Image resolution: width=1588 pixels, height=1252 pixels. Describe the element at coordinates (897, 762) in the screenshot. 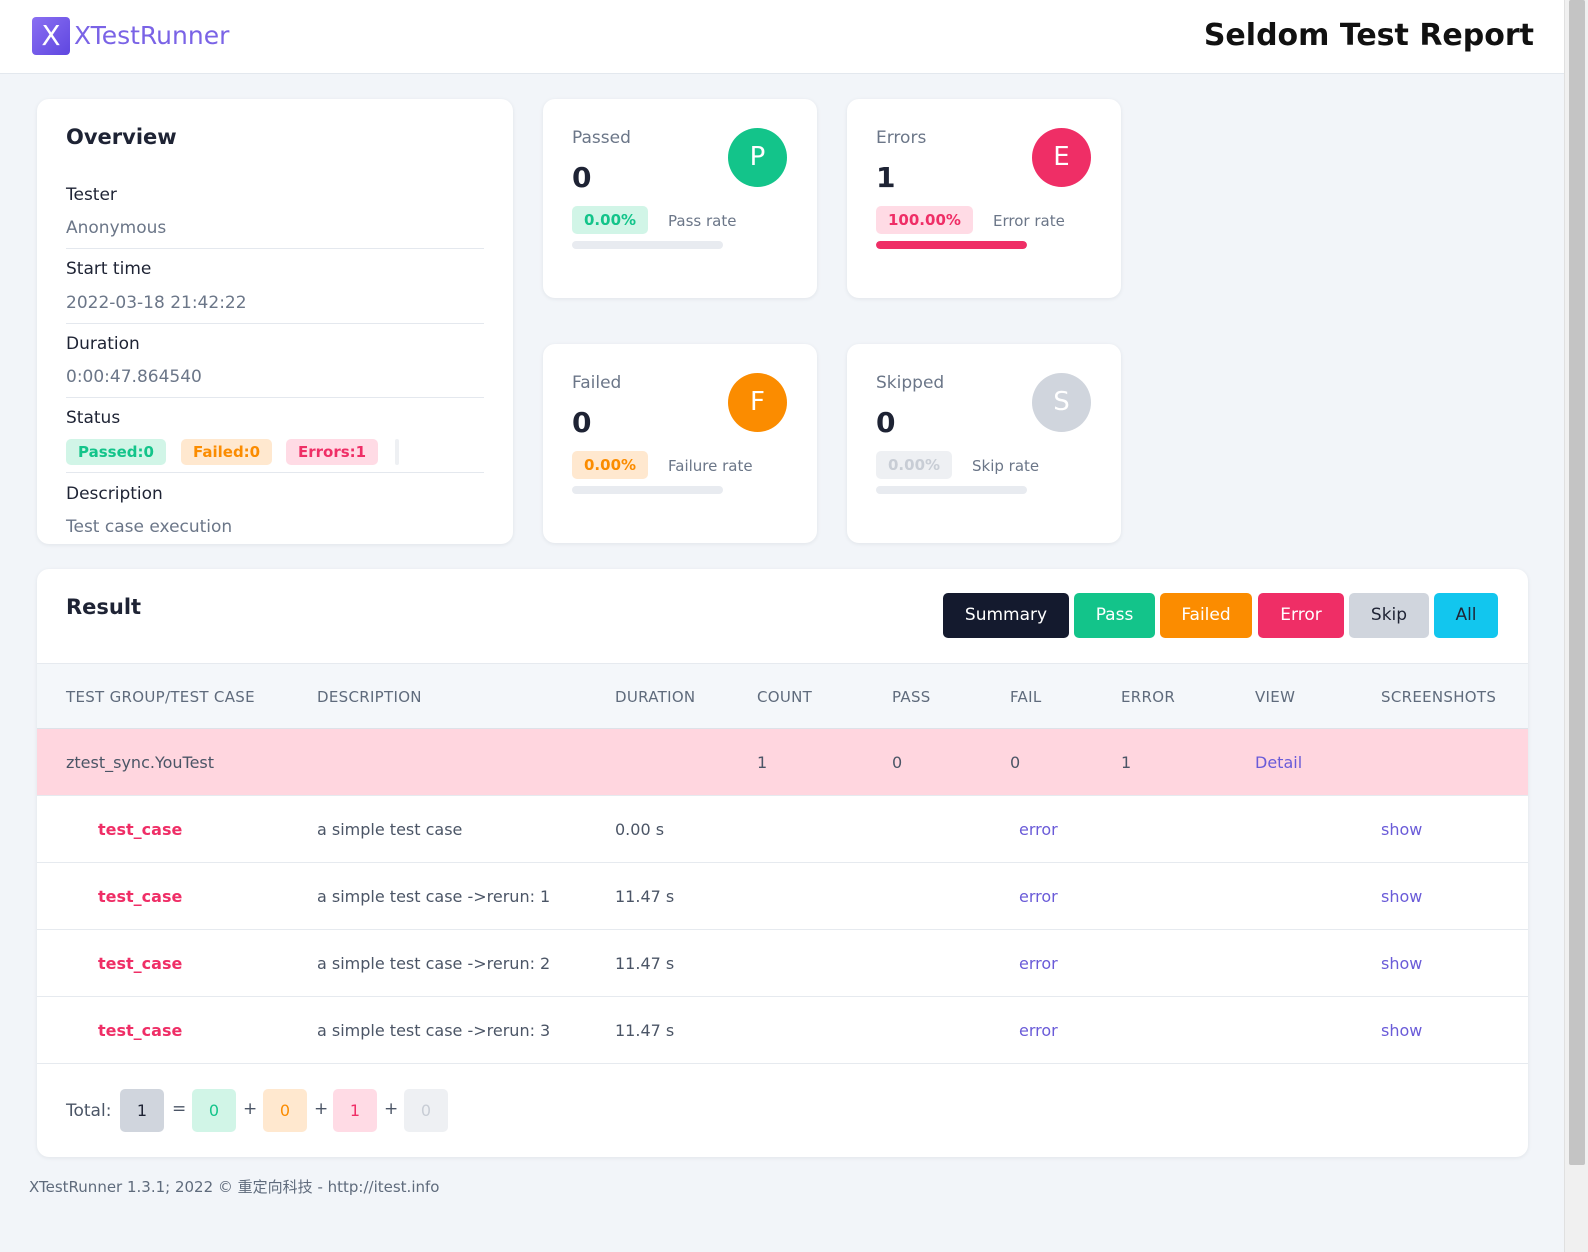

I see `group-pass: 0` at that location.